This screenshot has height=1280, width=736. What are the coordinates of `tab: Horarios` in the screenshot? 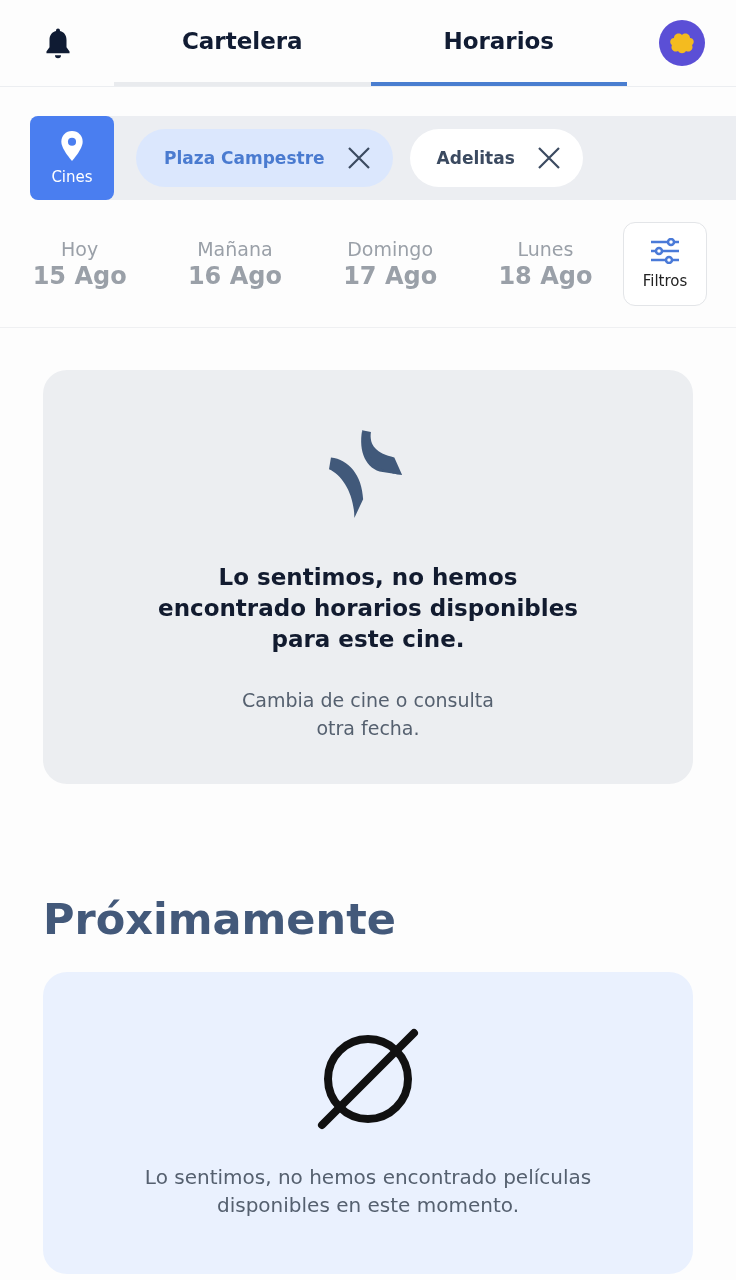 It's located at (498, 43).